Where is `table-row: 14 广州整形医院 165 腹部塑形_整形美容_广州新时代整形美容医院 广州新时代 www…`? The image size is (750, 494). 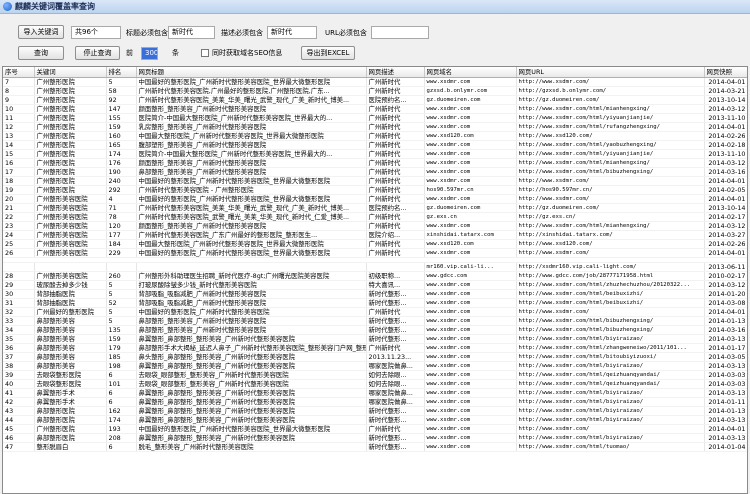
table-row: 14 广州整形医院 165 腹部塑形_整形美容_广州新时代整形美容医院 广州新时代 www… is located at coordinates (375, 145).